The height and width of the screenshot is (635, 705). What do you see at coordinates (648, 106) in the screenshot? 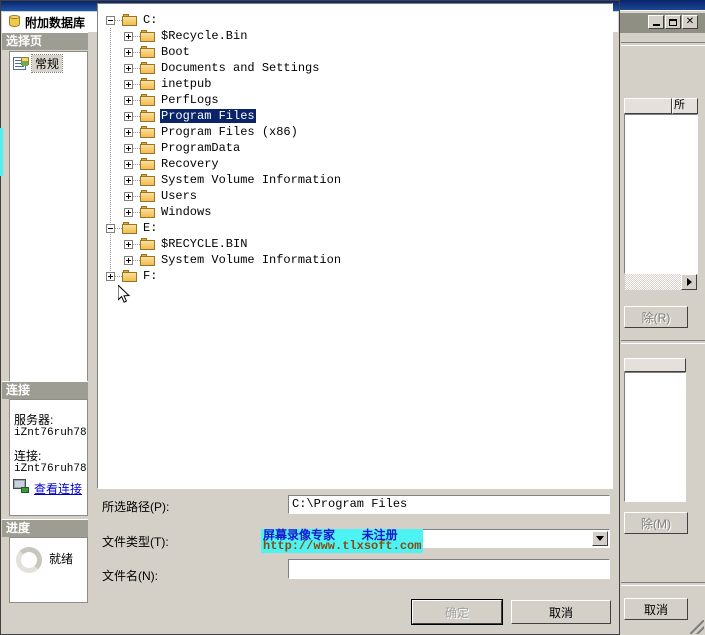
I see `background-list-header-blank` at bounding box center [648, 106].